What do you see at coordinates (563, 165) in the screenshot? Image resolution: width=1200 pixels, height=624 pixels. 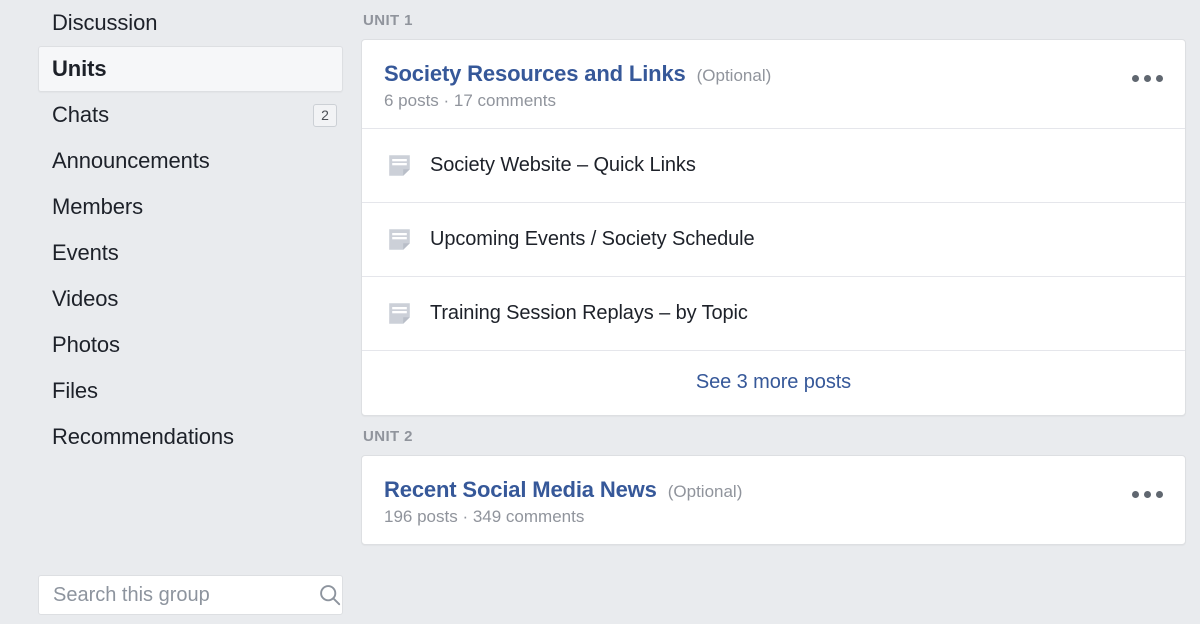 I see `post-title: Society Website – Quick Links` at bounding box center [563, 165].